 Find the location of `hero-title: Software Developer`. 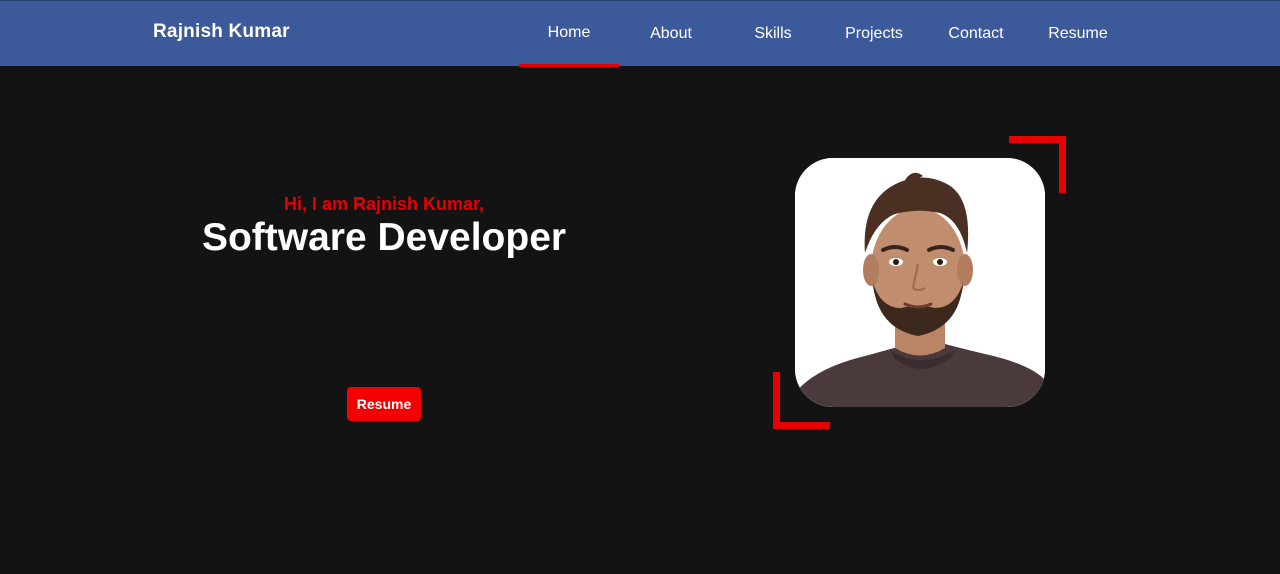

hero-title: Software Developer is located at coordinates (384, 237).